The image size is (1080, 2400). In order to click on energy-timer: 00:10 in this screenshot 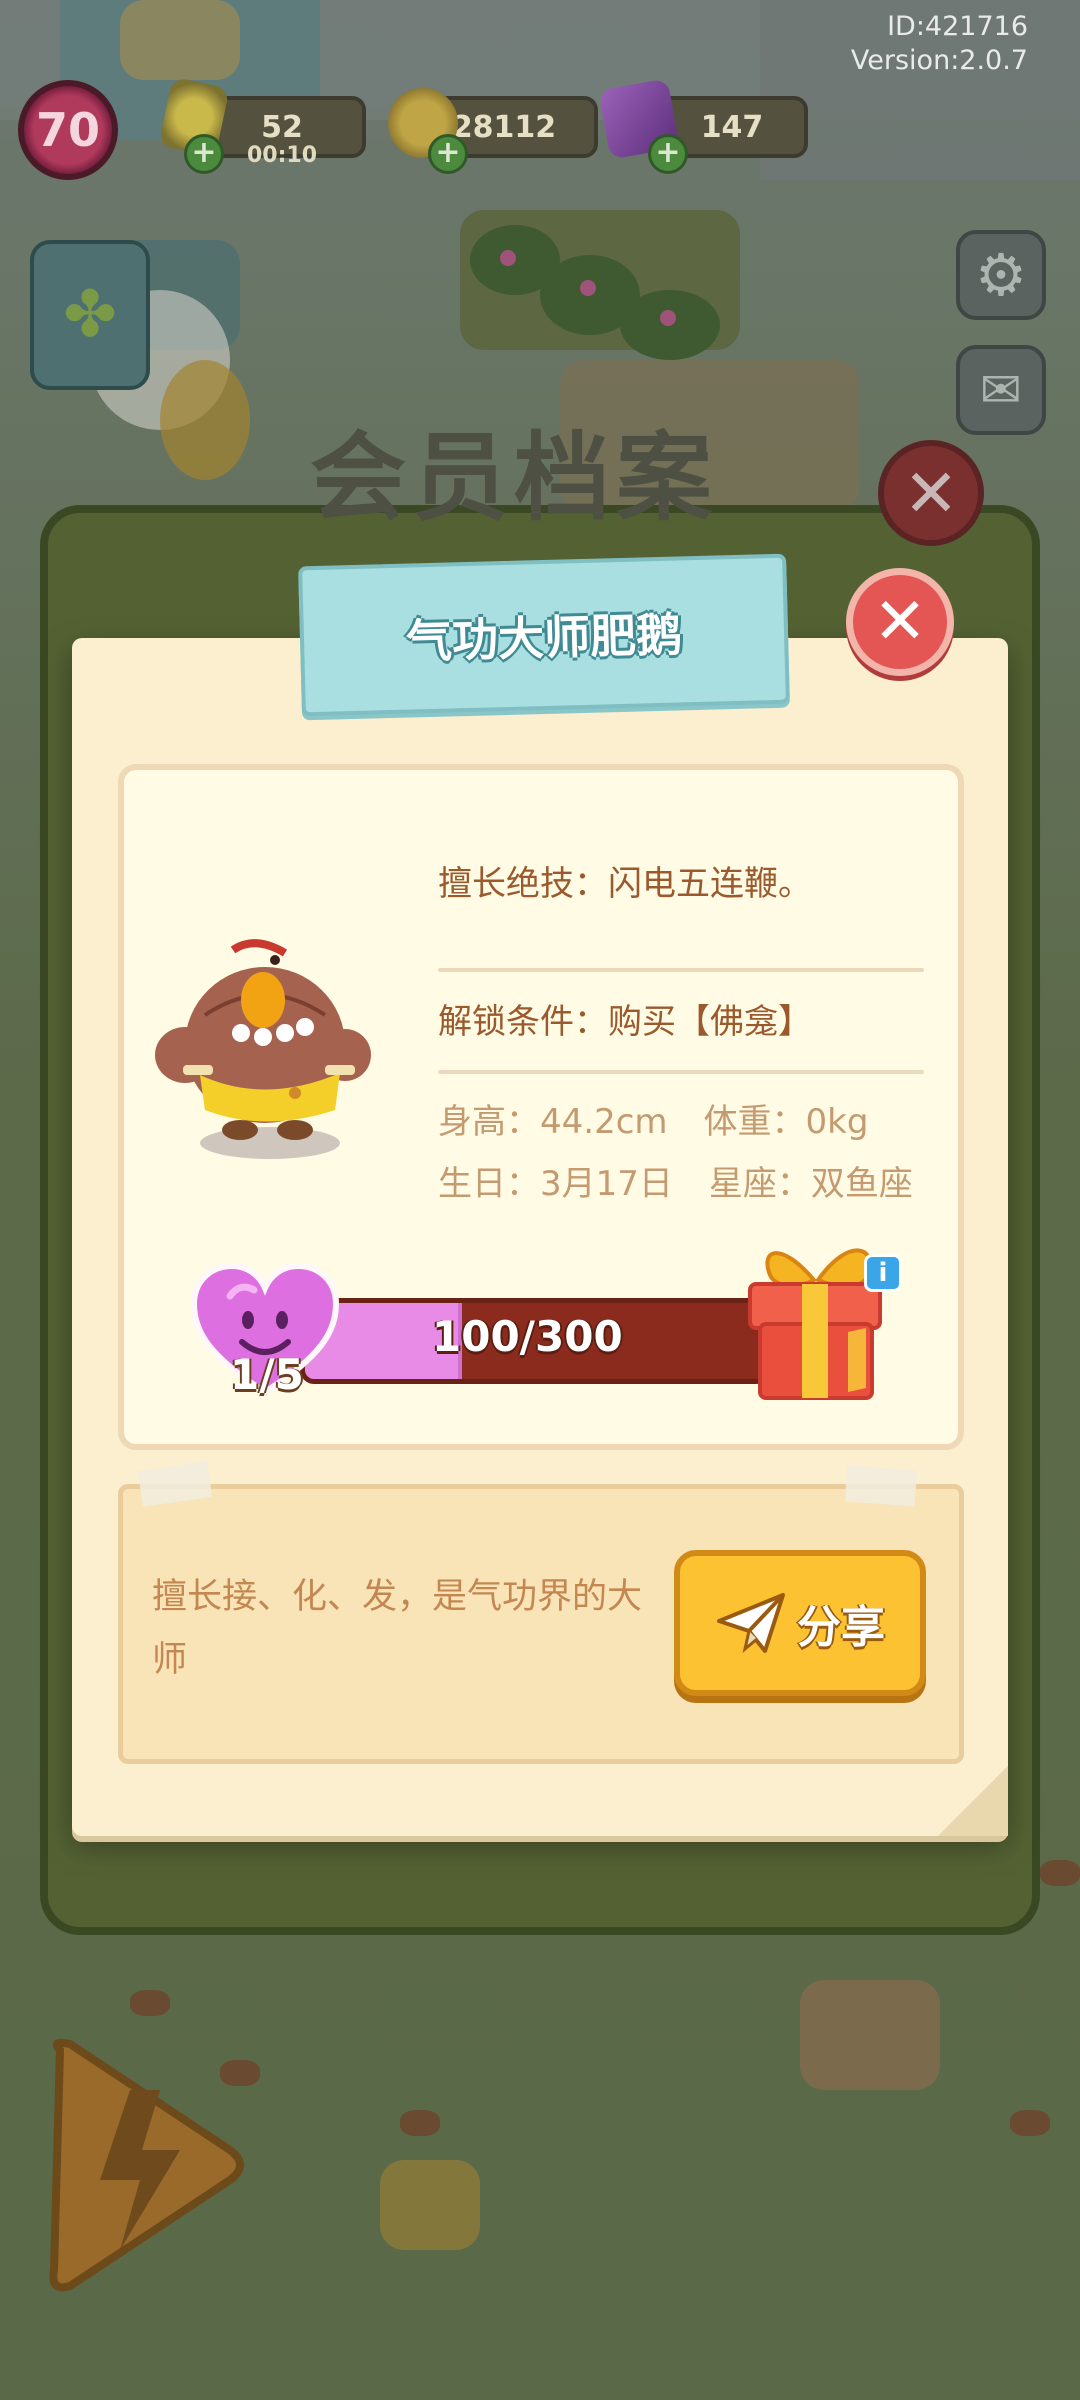, I will do `click(282, 155)`.